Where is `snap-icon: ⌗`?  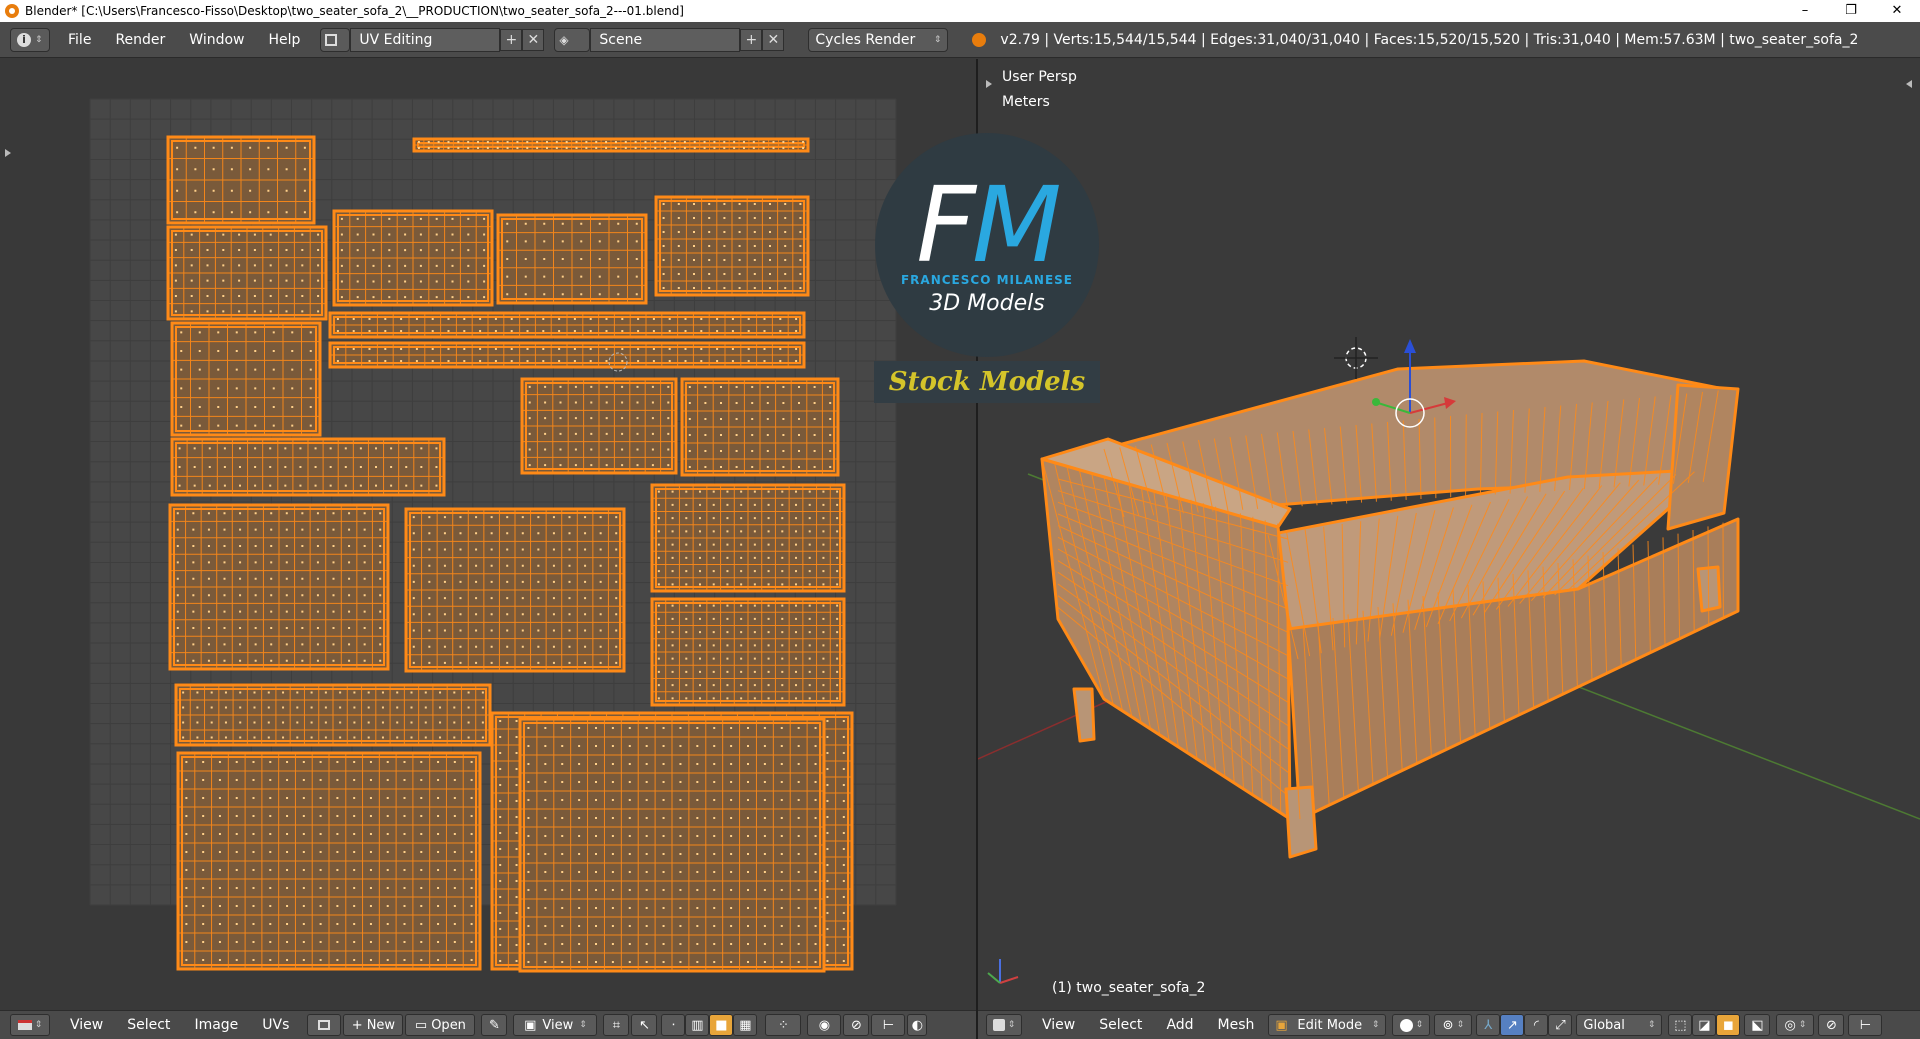 snap-icon: ⌗ is located at coordinates (616, 1025).